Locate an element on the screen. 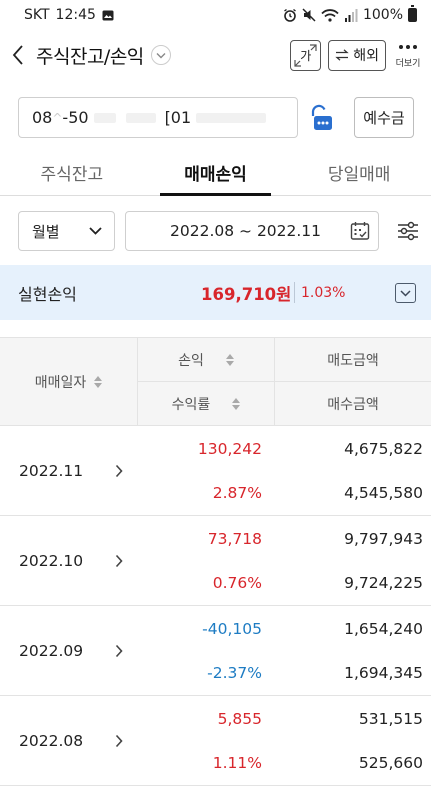 This screenshot has height=795, width=431. header-buy-amount-label: 매수금액 is located at coordinates (353, 405).